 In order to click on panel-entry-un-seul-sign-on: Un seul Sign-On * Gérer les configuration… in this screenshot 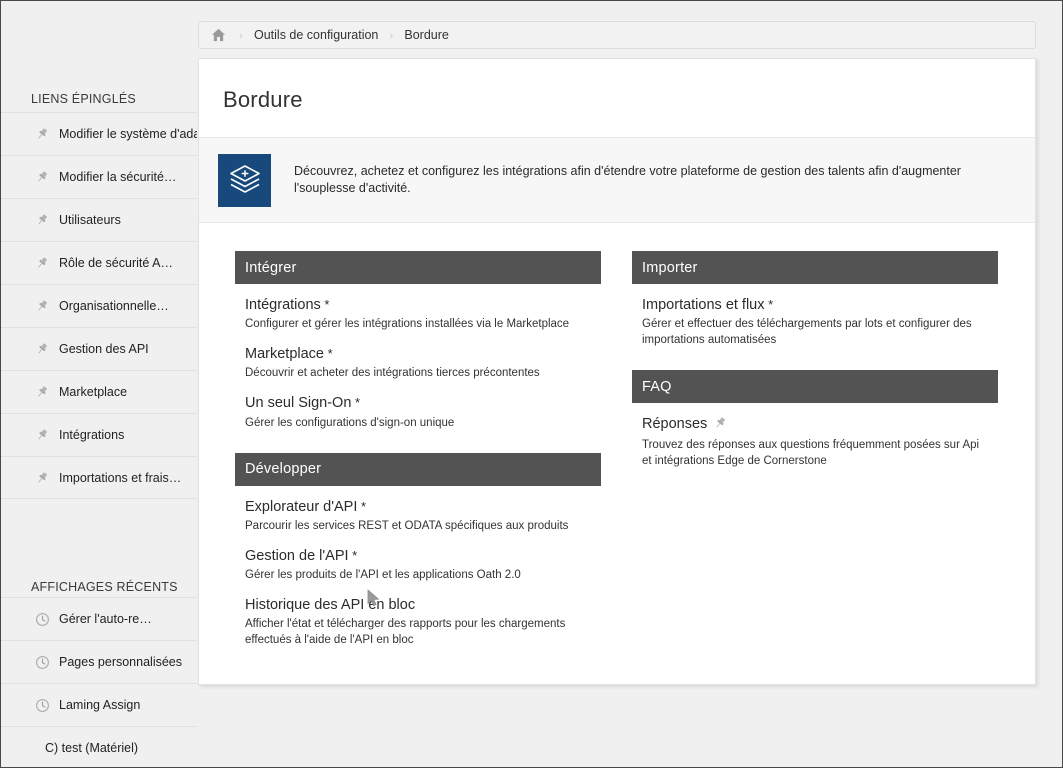, I will do `click(423, 412)`.